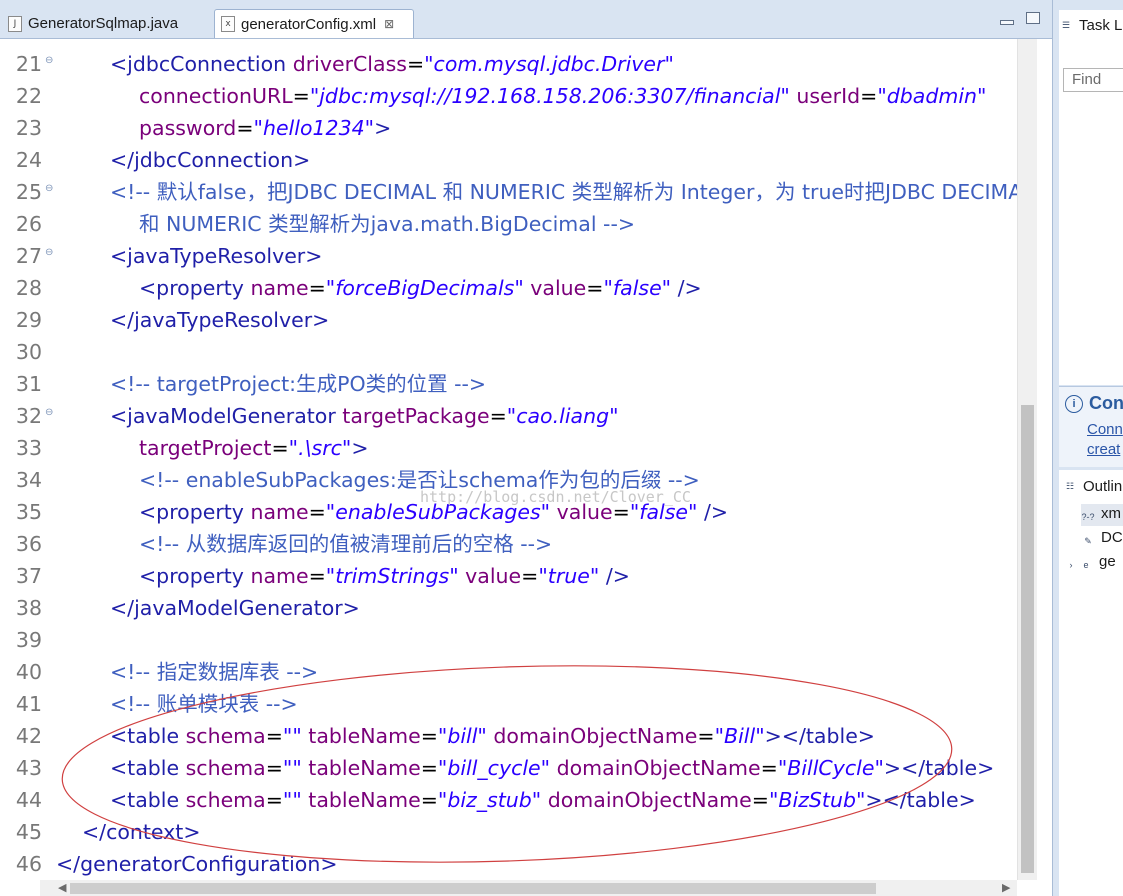 The width and height of the screenshot is (1123, 896). What do you see at coordinates (1101, 25) in the screenshot?
I see `task-list-title: Task L` at bounding box center [1101, 25].